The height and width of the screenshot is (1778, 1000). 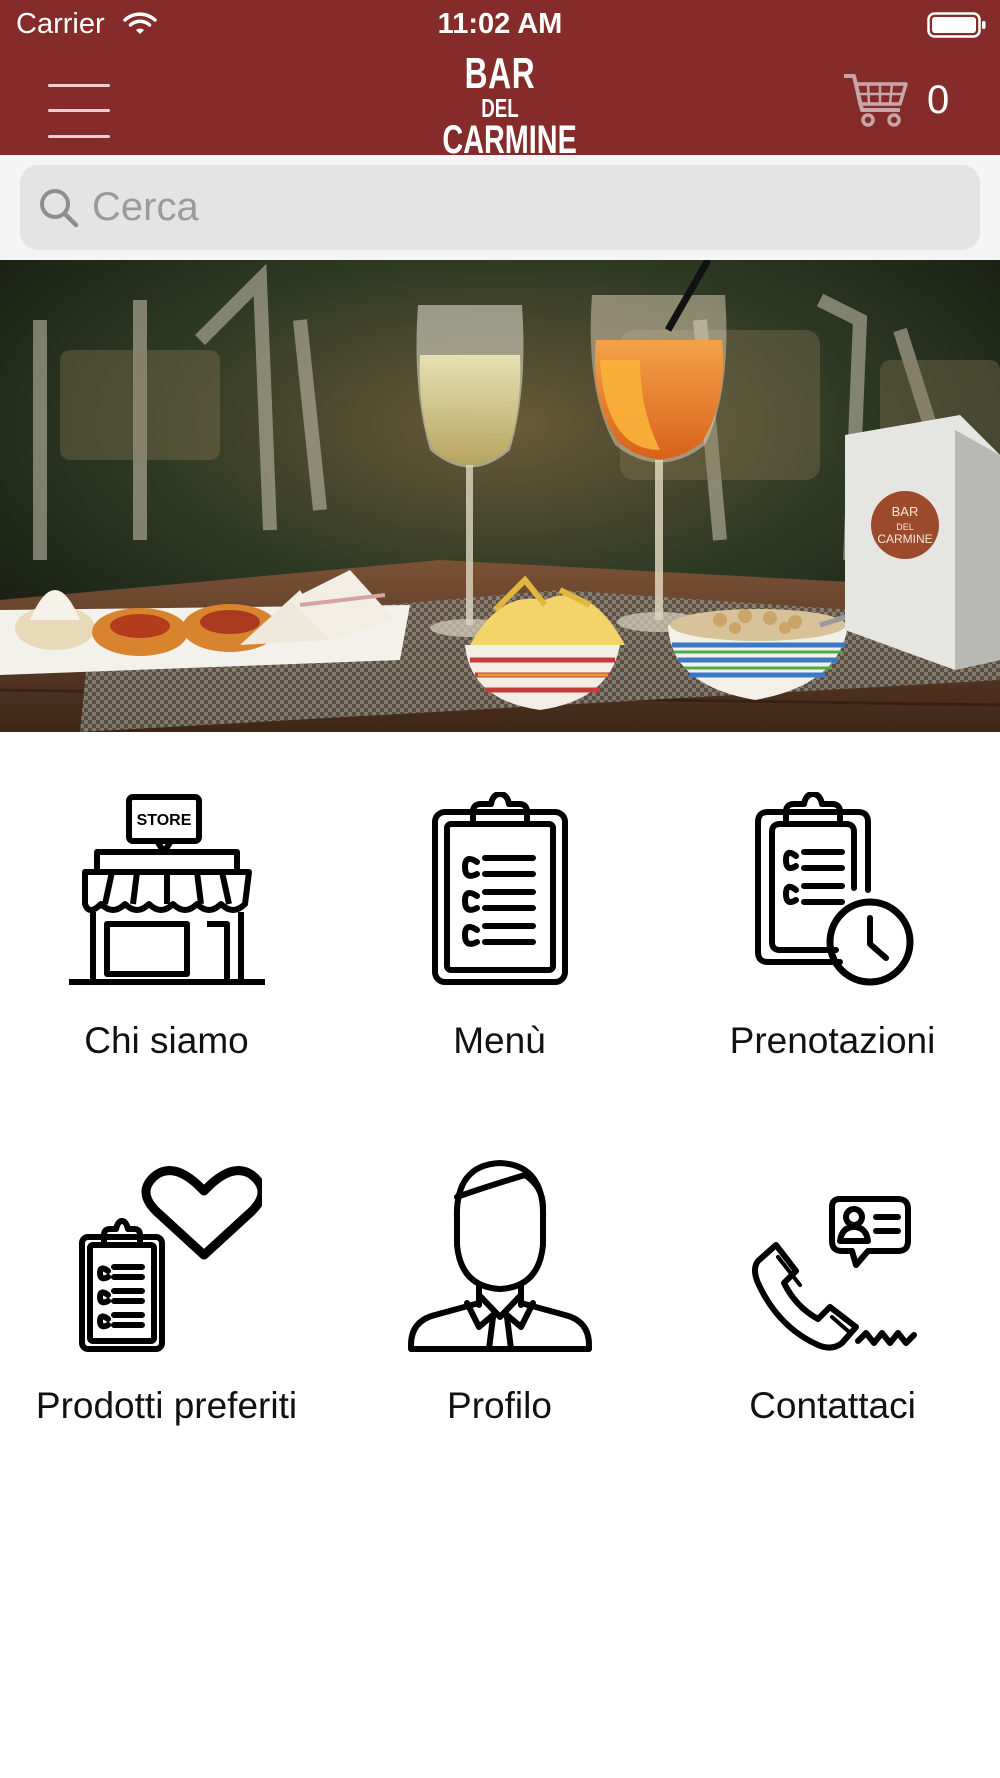 What do you see at coordinates (509, 140) in the screenshot?
I see `logo-line-3: CARMINE` at bounding box center [509, 140].